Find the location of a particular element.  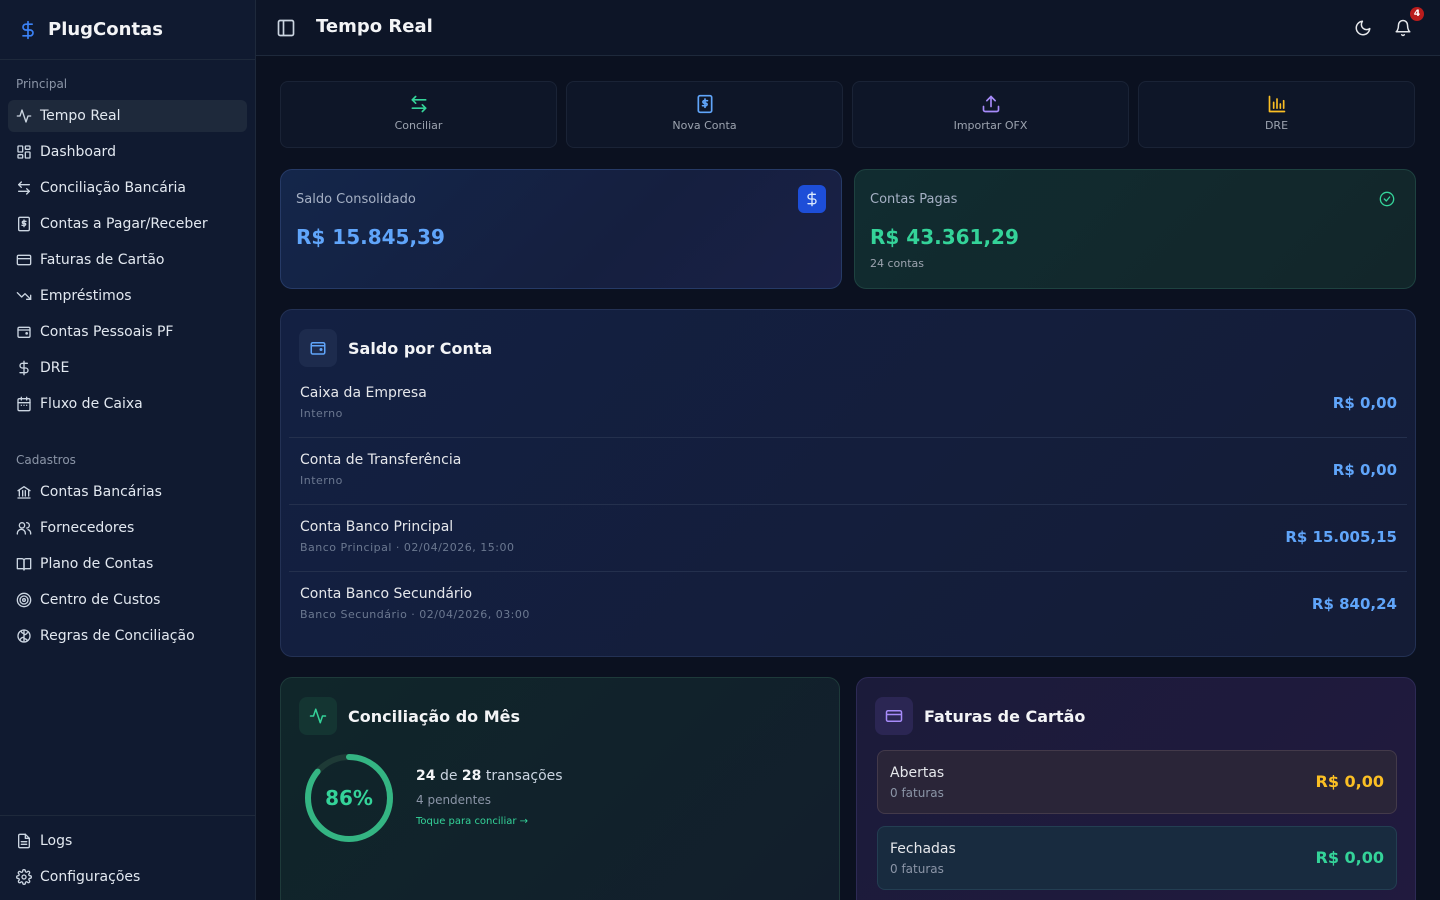

sidebar-item-label: Contas Pessoais PF is located at coordinates (107, 332).